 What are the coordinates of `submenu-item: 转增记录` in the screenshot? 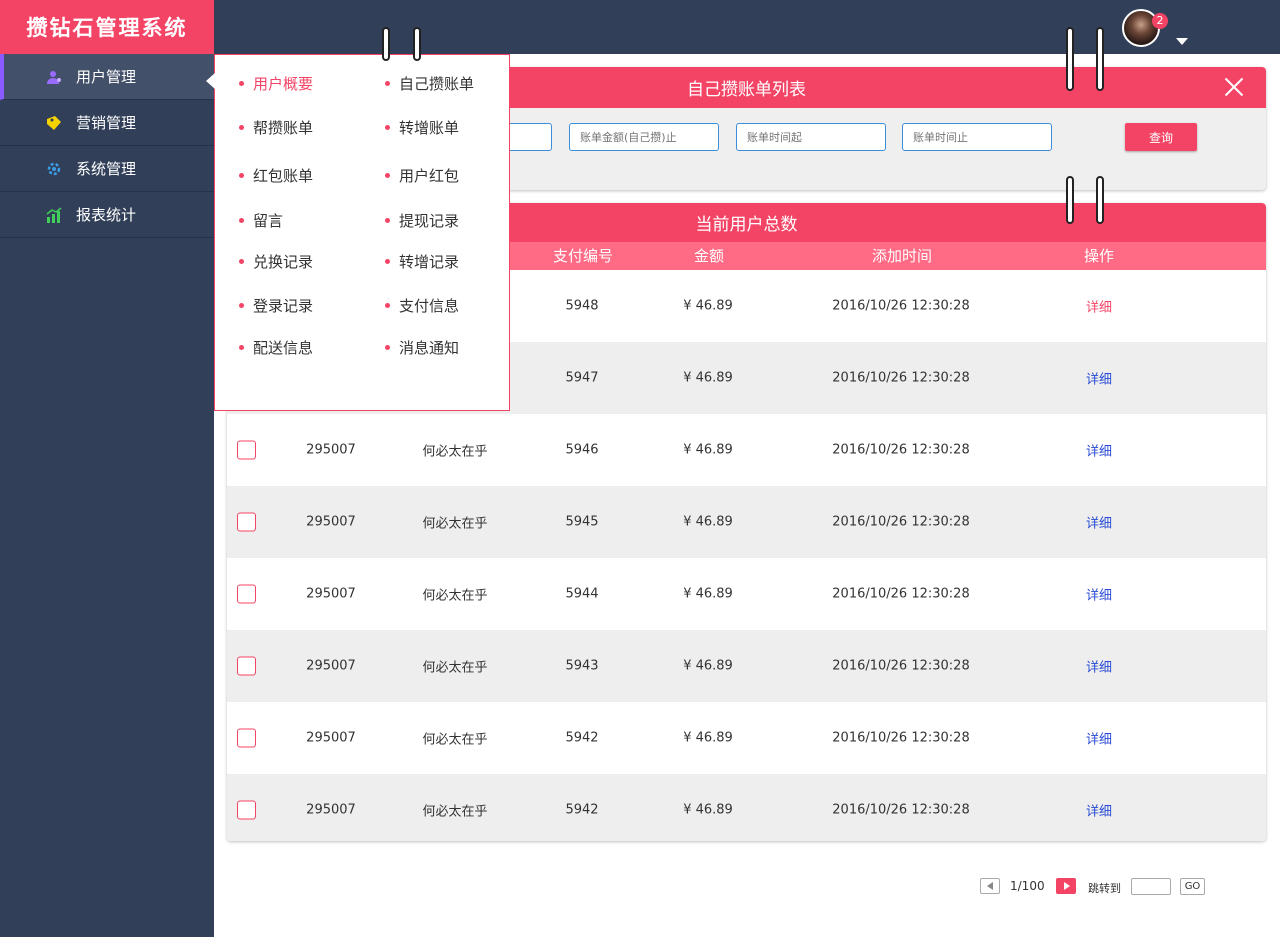 It's located at (422, 261).